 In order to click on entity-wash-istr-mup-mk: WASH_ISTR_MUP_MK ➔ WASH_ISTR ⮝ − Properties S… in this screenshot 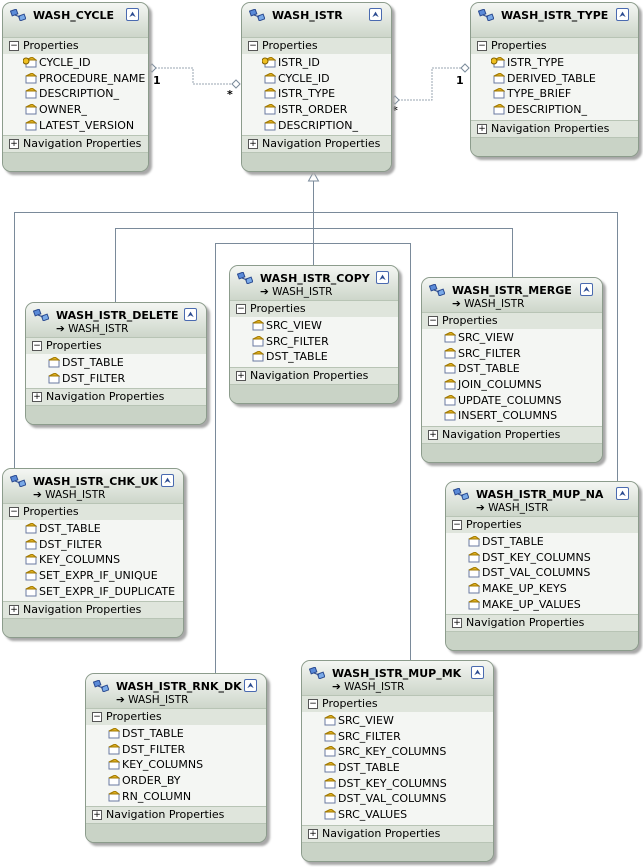, I will do `click(397, 761)`.